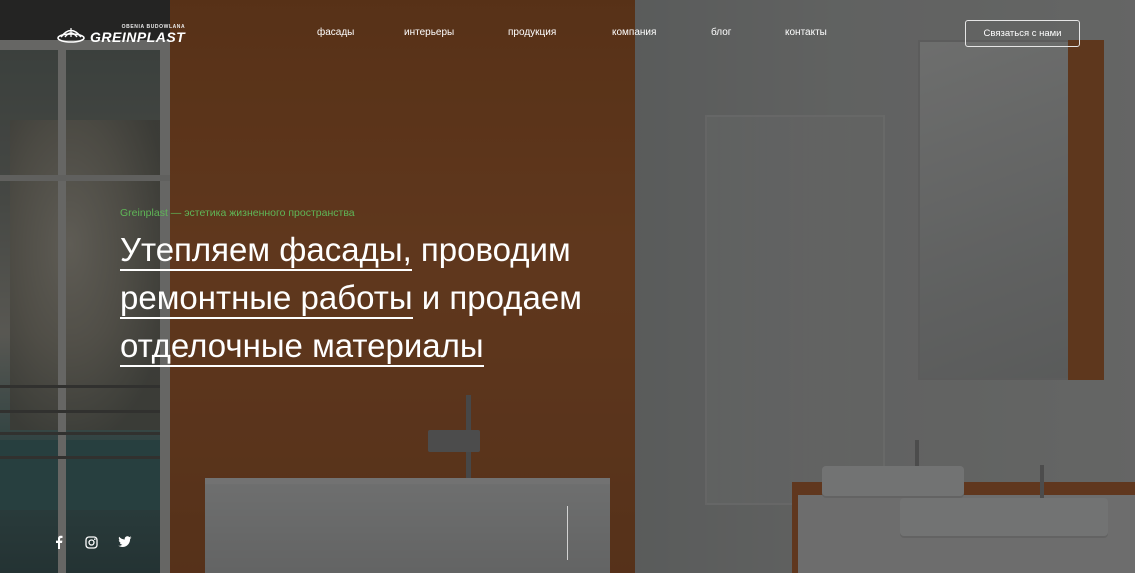  I want to click on instagram-icon, so click(91, 542).